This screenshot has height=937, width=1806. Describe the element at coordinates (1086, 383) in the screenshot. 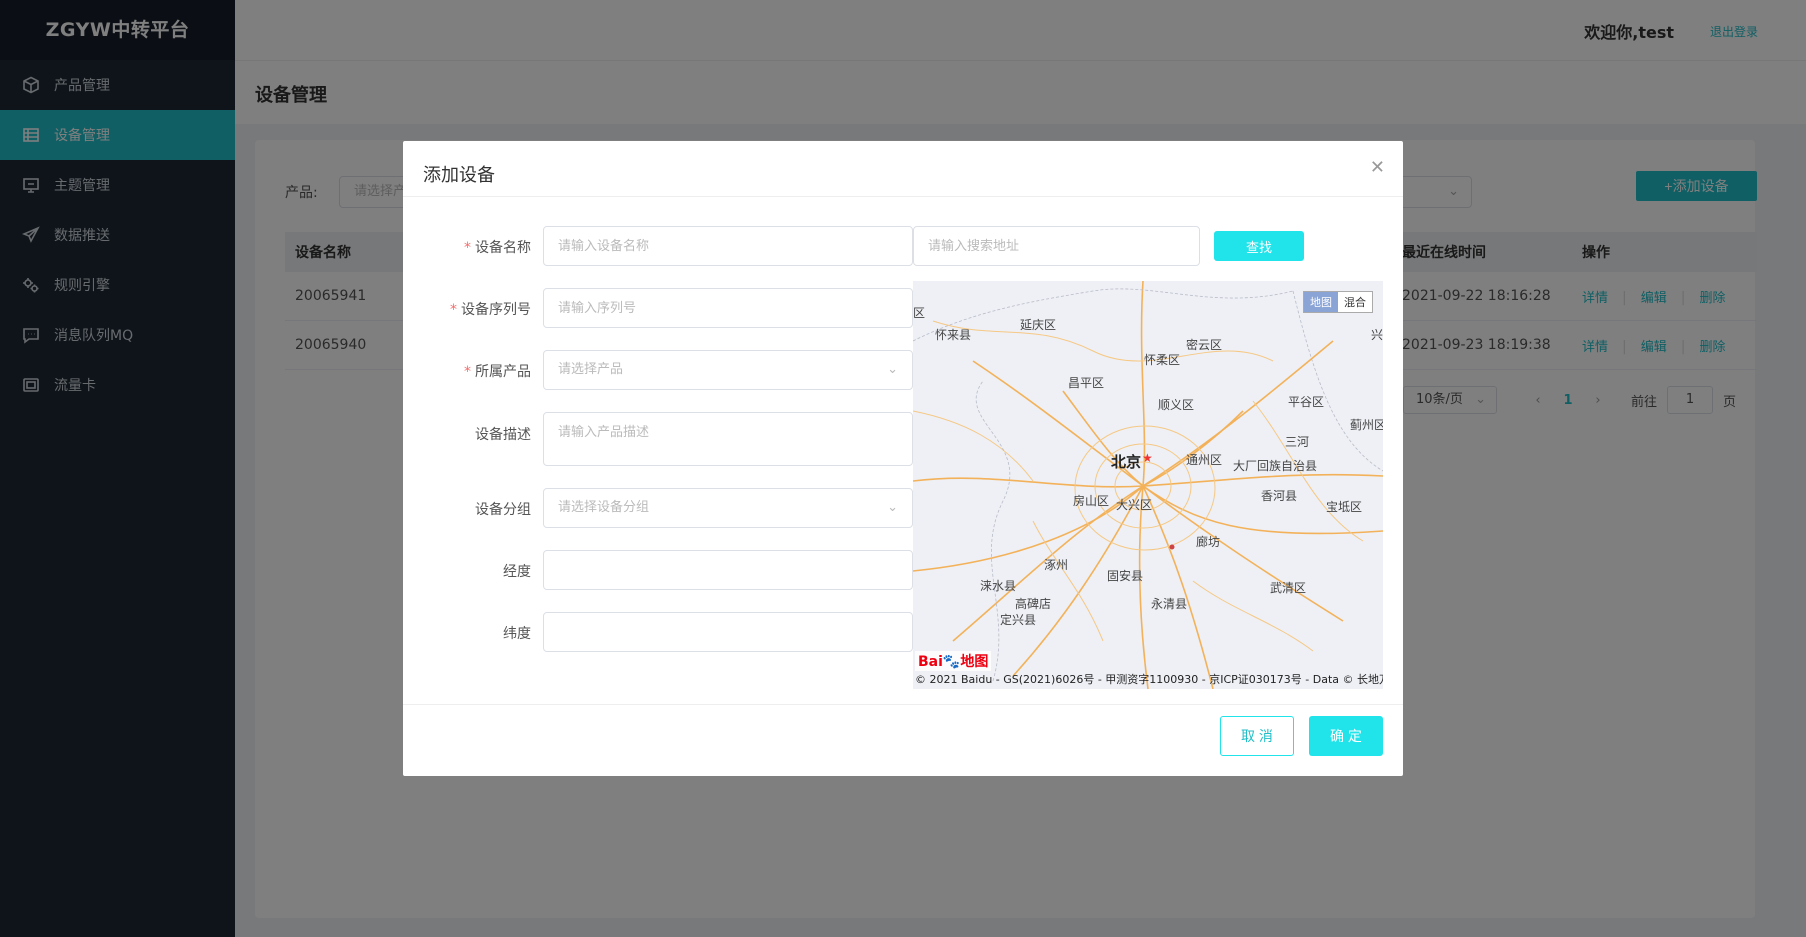

I see `map-place-label: 昌平区` at that location.